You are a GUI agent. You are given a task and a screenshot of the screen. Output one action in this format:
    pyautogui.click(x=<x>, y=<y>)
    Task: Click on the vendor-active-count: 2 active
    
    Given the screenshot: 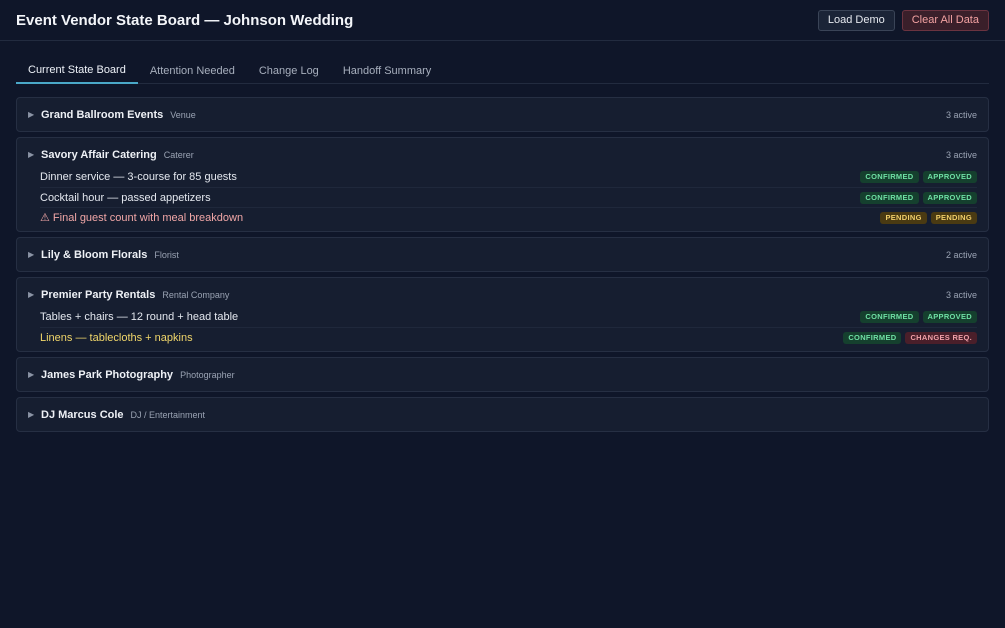 What is the action you would take?
    pyautogui.click(x=961, y=254)
    